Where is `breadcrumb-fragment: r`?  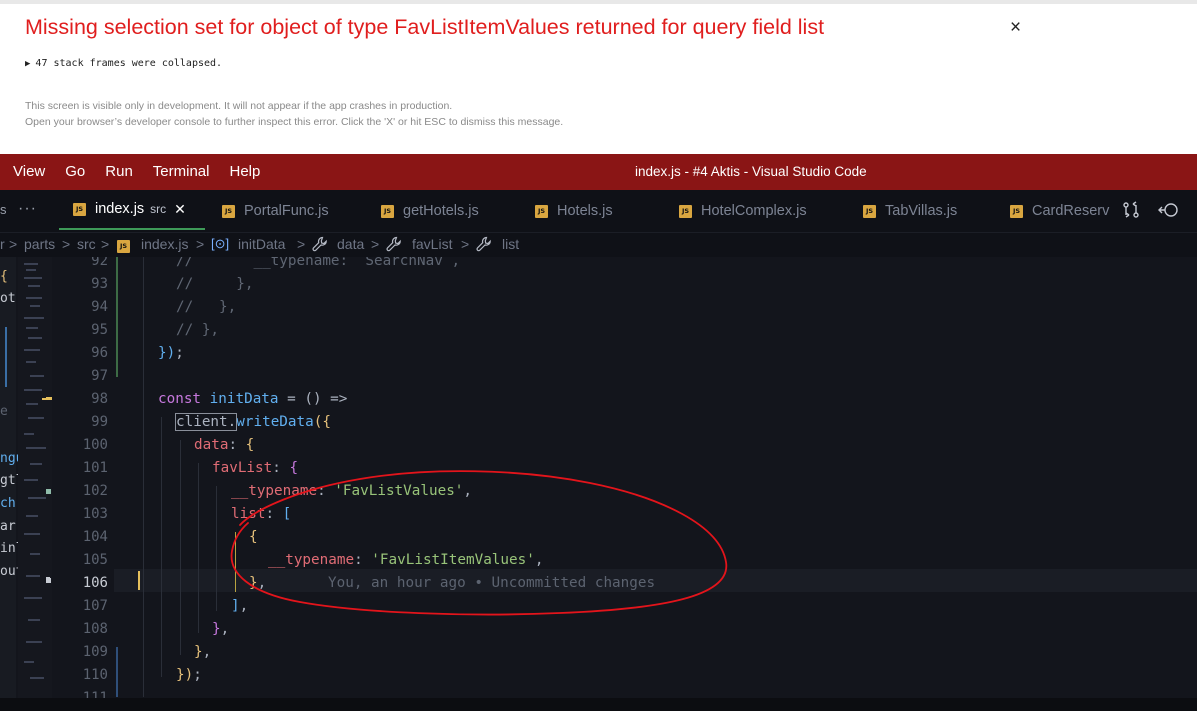 breadcrumb-fragment: r is located at coordinates (2, 244).